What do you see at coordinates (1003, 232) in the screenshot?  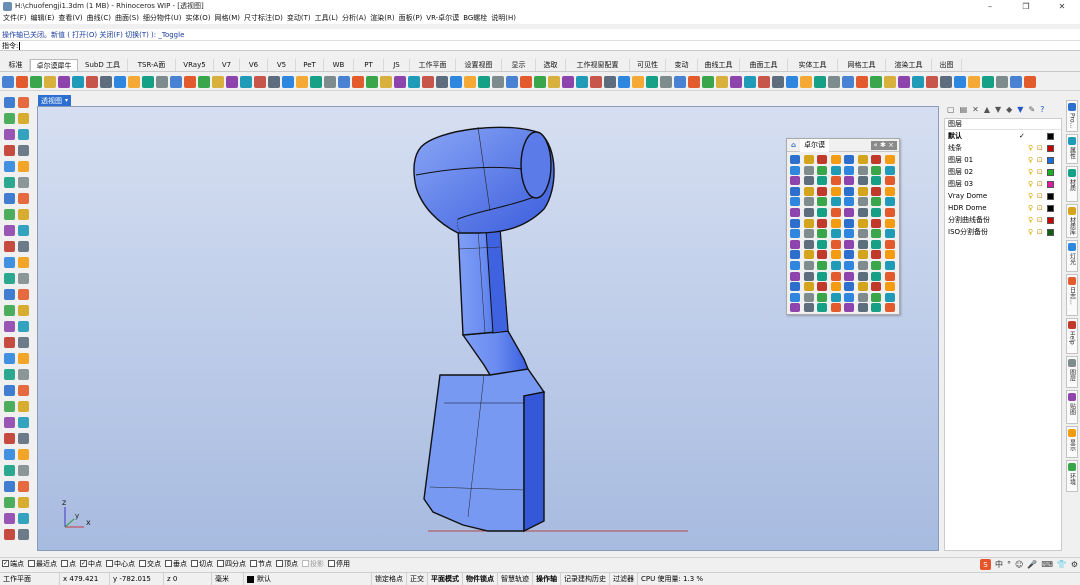 I see `layer-row: ISO分割备份 ♀ ⊡` at bounding box center [1003, 232].